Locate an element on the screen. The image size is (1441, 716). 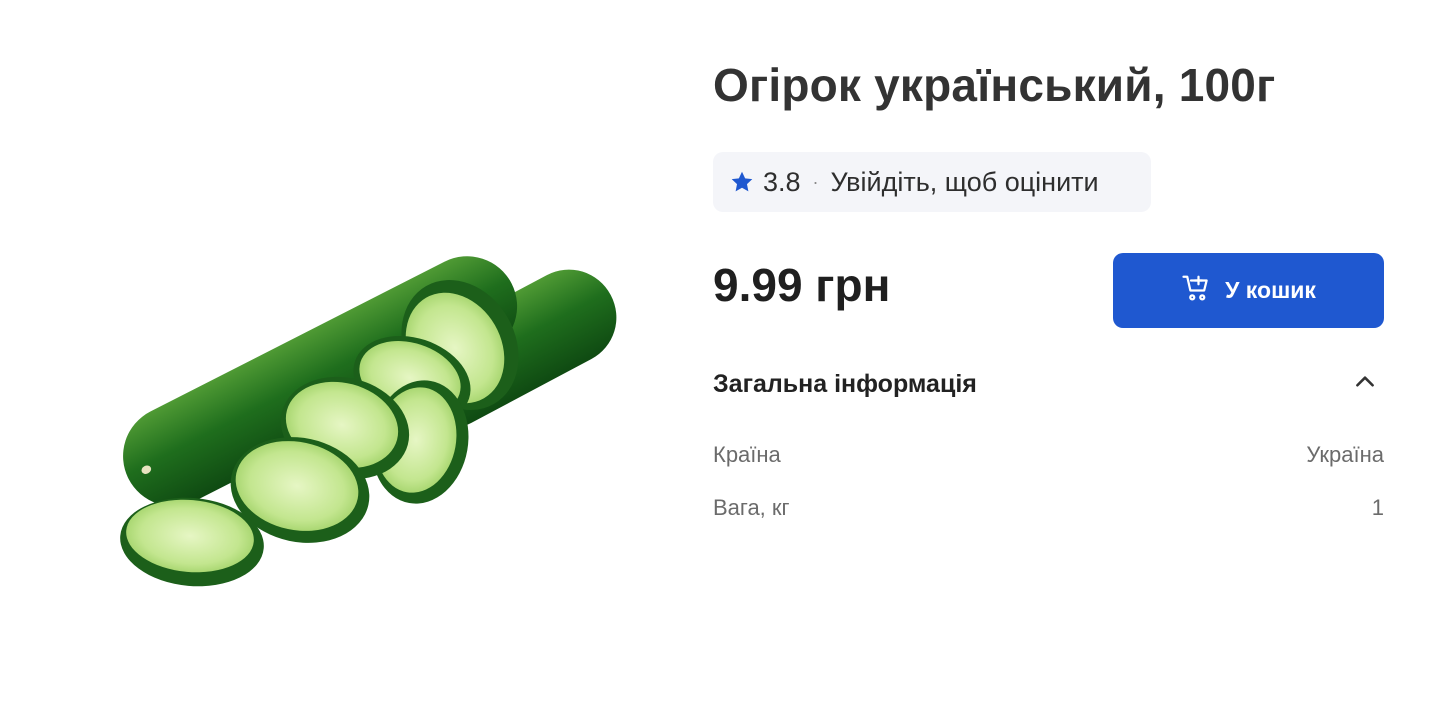
spec-row-country: Країна Україна is located at coordinates (1048, 455).